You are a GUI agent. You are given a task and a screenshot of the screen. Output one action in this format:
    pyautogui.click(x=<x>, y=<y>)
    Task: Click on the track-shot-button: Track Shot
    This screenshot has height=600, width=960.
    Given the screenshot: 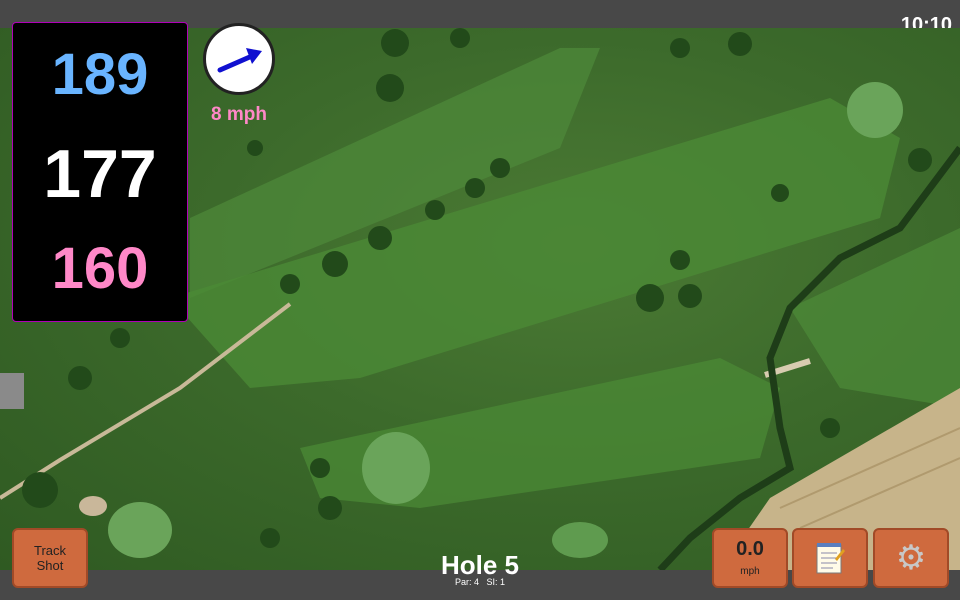 What is the action you would take?
    pyautogui.click(x=50, y=558)
    